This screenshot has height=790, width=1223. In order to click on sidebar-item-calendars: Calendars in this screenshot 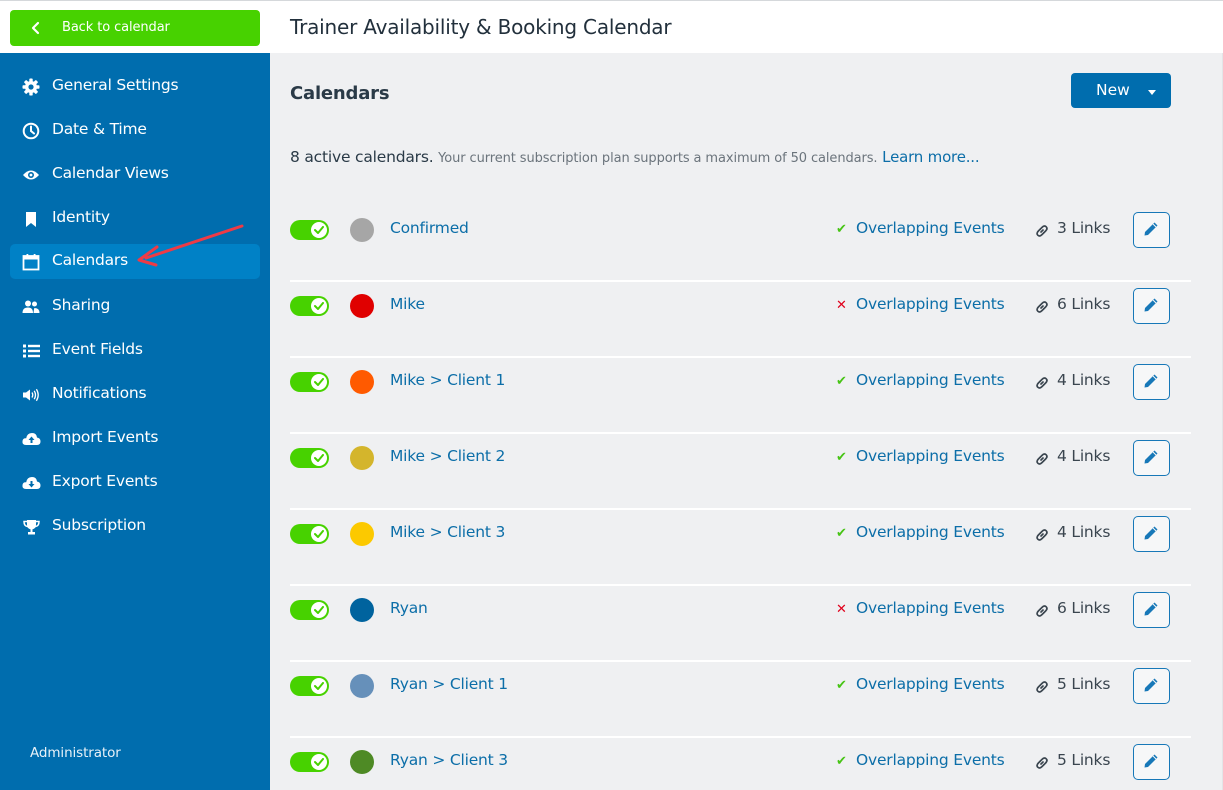, I will do `click(135, 261)`.